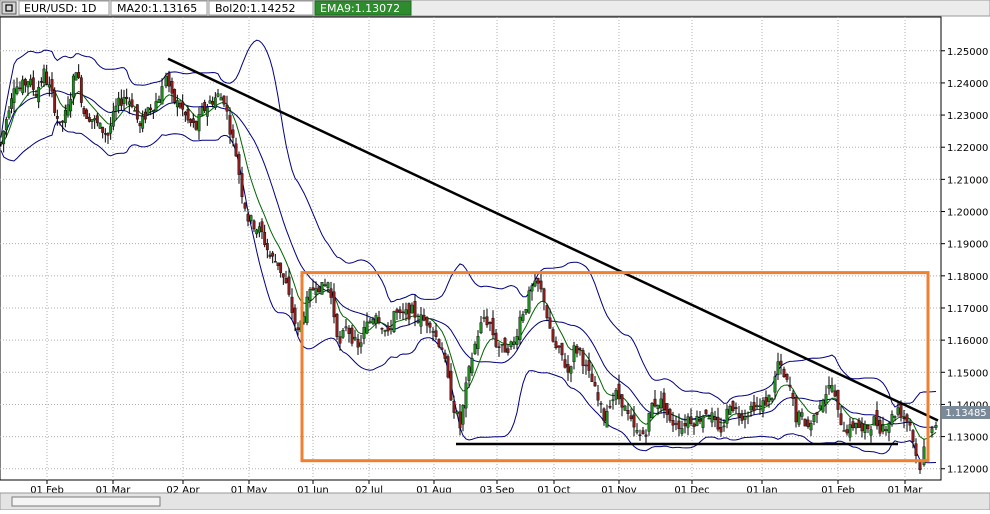 Image resolution: width=990 pixels, height=514 pixels. I want to click on scrollbar-thumb, so click(86, 501).